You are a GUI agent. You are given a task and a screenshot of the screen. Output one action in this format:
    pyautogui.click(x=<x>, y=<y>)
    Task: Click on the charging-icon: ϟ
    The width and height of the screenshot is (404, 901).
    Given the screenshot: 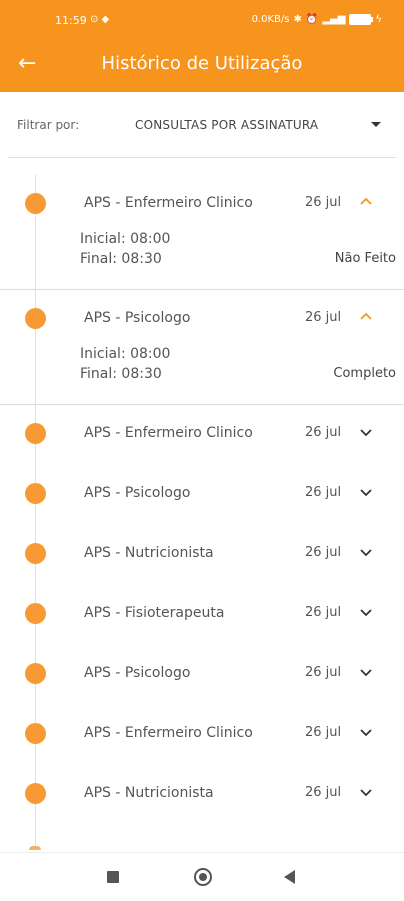 What is the action you would take?
    pyautogui.click(x=378, y=19)
    